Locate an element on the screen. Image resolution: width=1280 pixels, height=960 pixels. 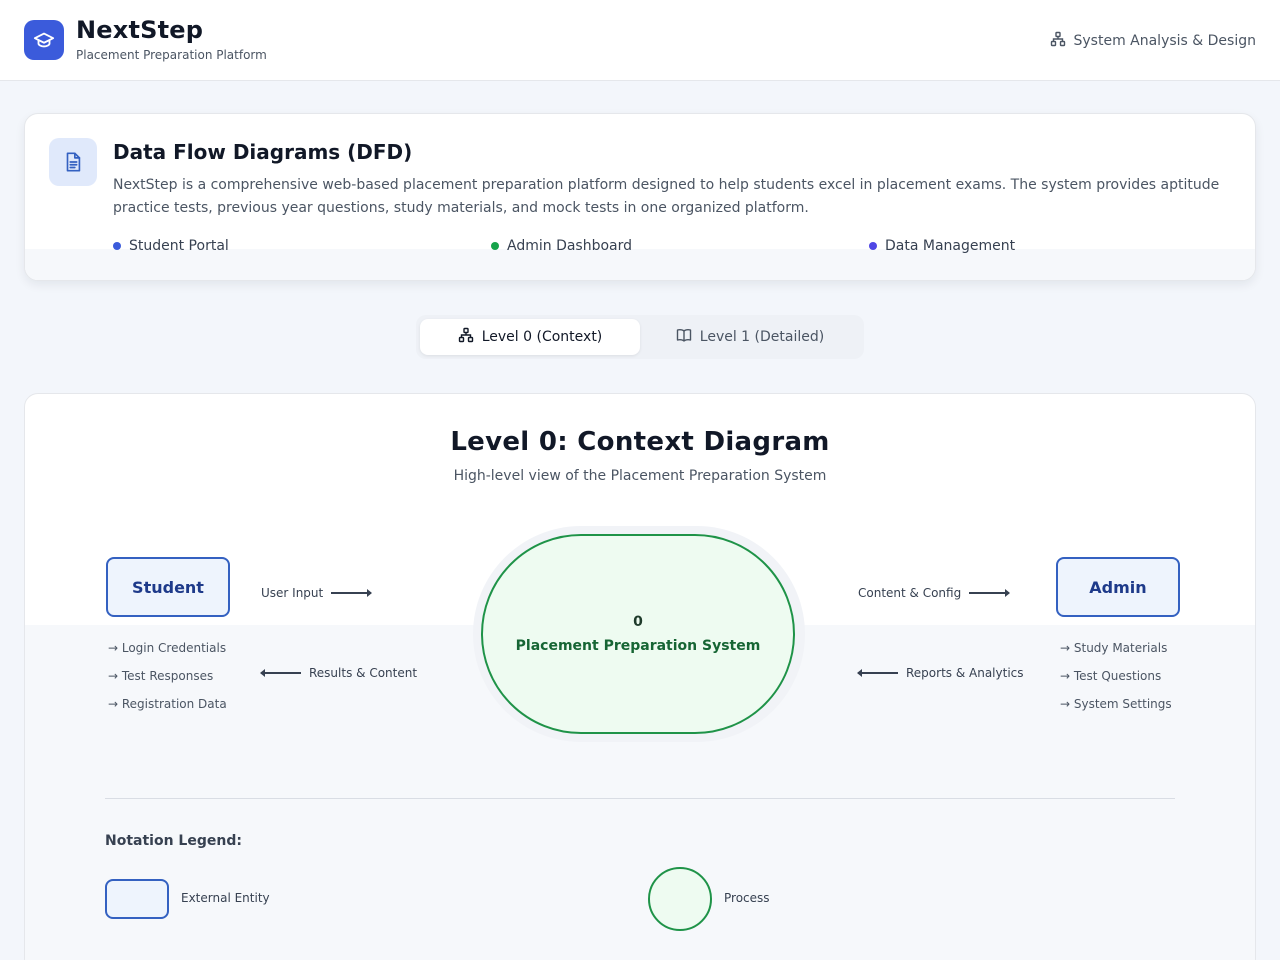
header-section-label: System Analysis & Design is located at coordinates (1153, 41).